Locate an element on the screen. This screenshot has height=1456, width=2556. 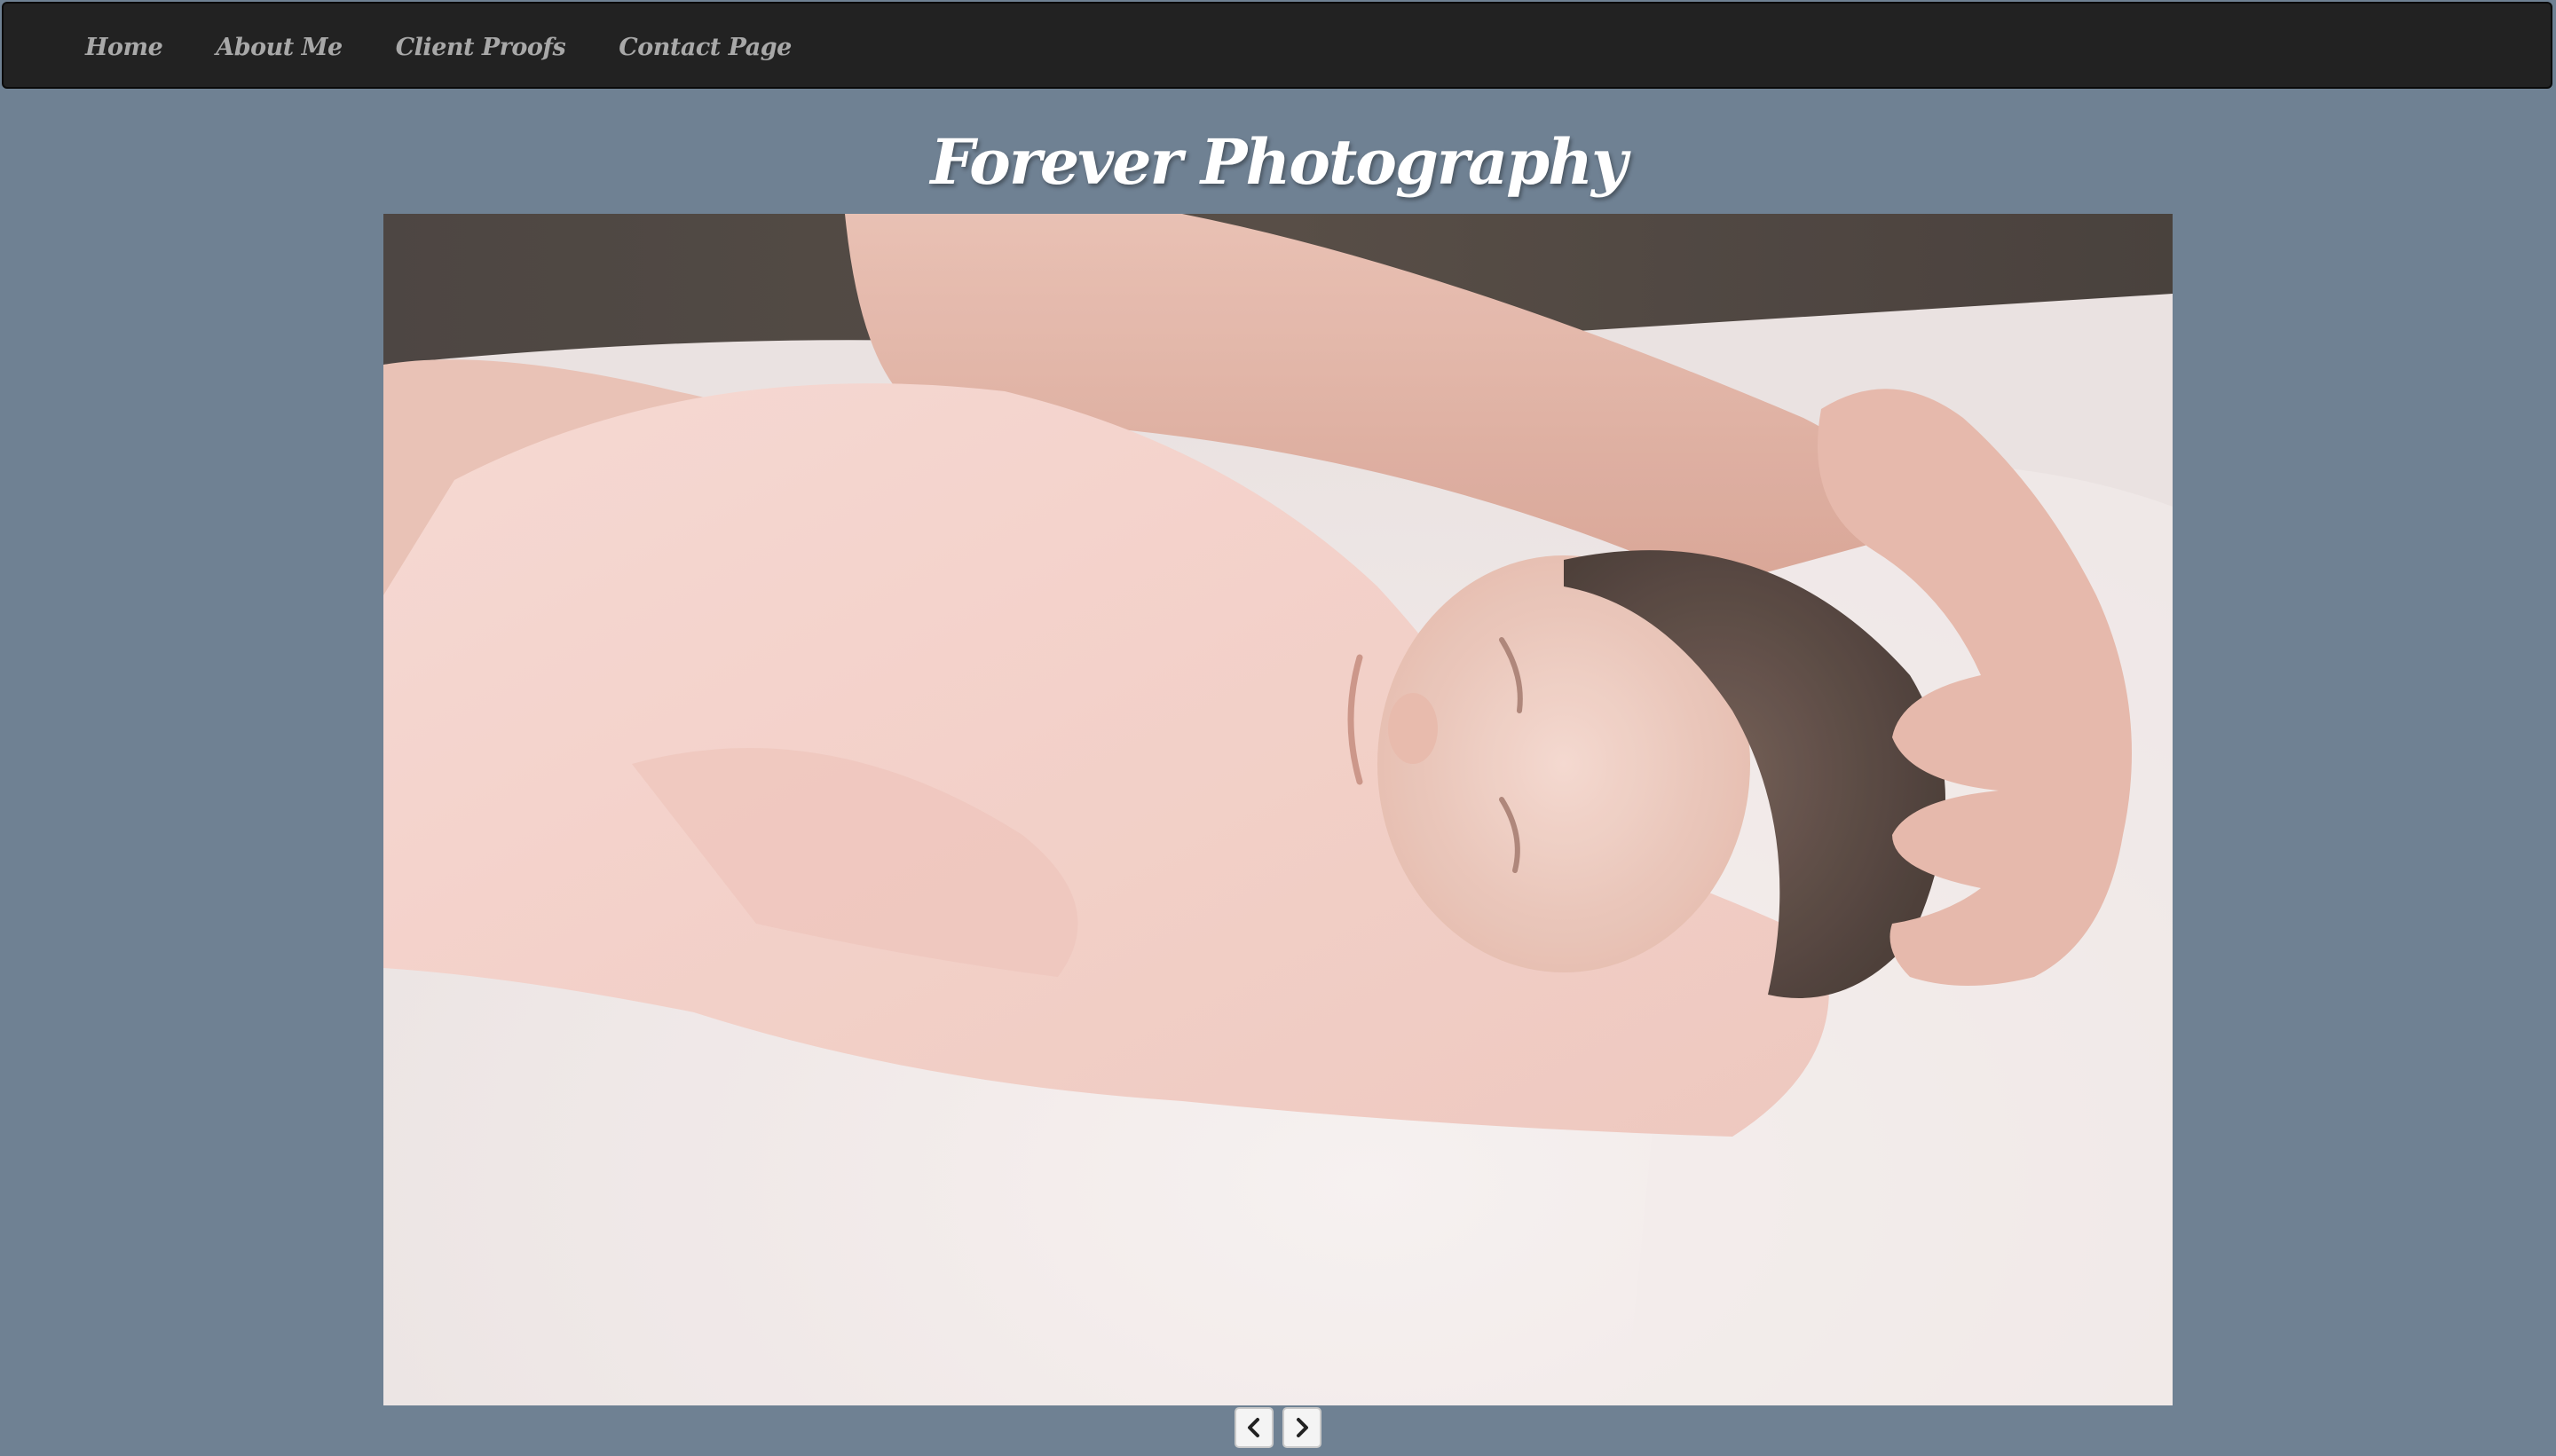
nav-menu: Home About Me Client Proofs Contact Page is located at coordinates (443, 47).